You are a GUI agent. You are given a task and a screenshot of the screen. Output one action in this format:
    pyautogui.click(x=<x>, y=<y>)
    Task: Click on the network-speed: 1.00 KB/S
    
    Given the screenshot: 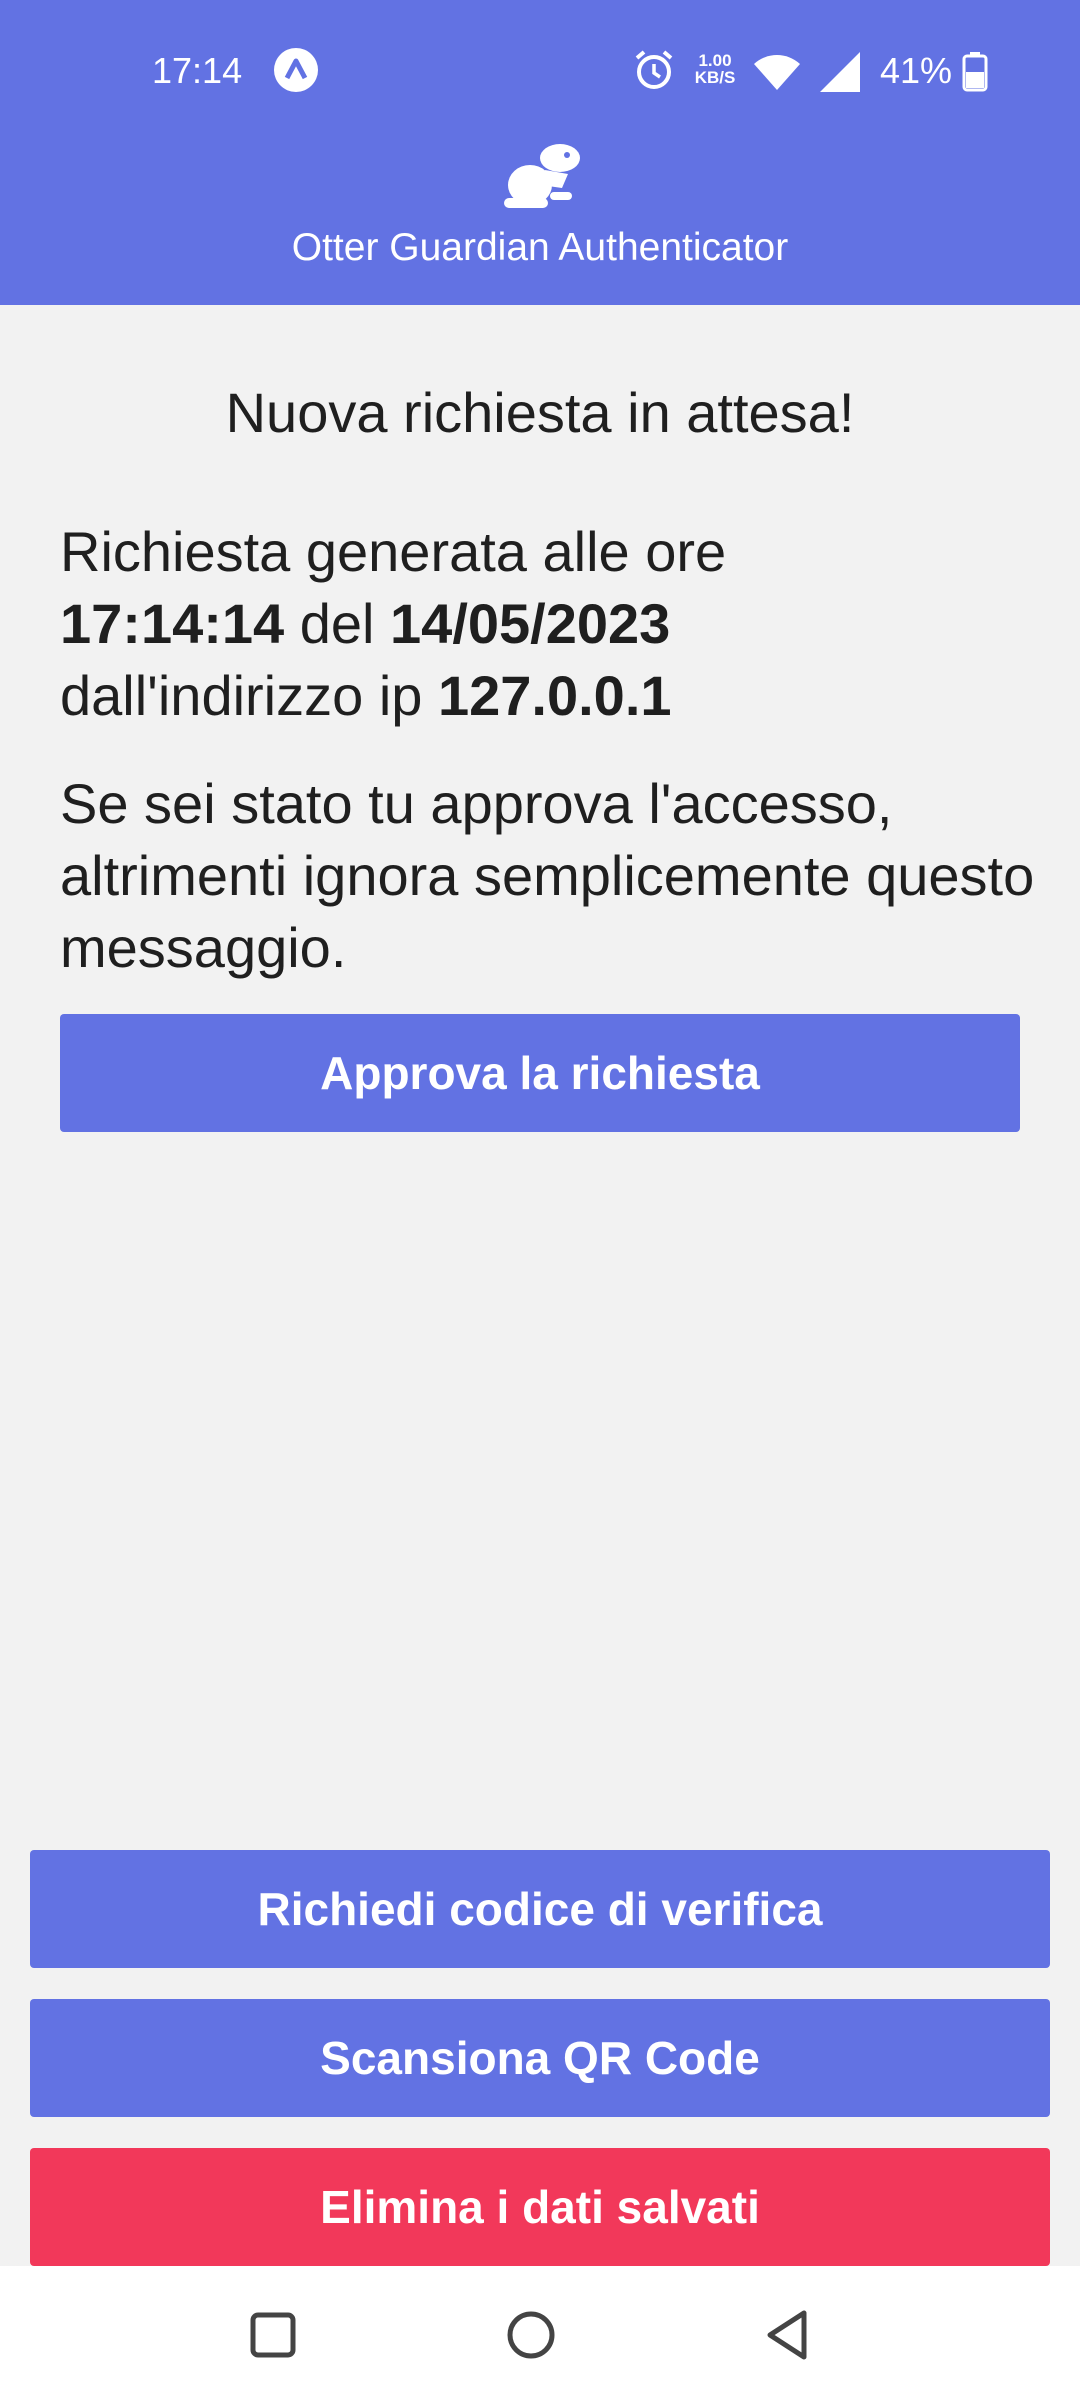 What is the action you would take?
    pyautogui.click(x=715, y=69)
    